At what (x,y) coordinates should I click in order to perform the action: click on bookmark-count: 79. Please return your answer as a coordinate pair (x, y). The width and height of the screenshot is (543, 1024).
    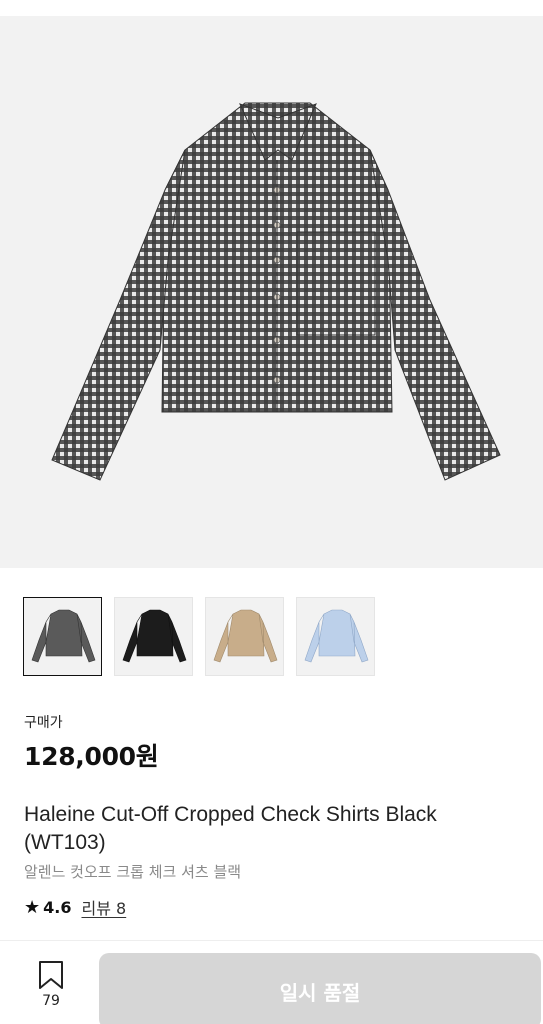
    Looking at the image, I should click on (51, 1001).